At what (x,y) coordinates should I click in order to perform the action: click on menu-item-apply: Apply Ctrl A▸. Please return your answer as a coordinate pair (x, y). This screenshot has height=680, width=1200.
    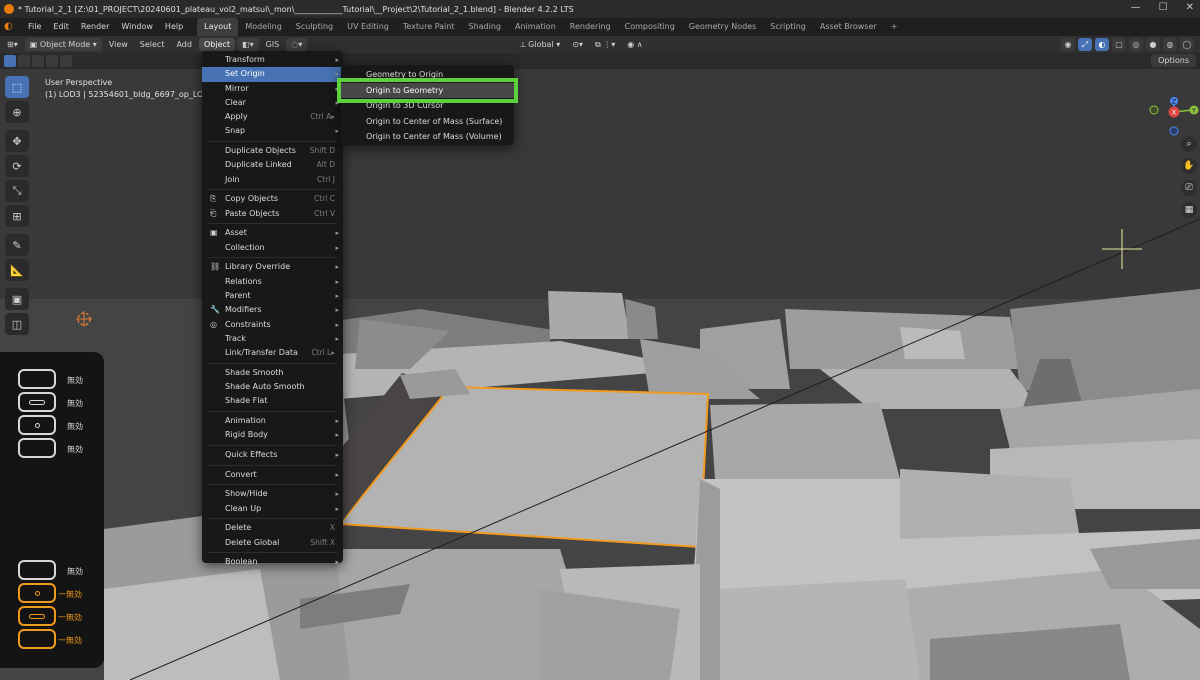
    Looking at the image, I should click on (272, 117).